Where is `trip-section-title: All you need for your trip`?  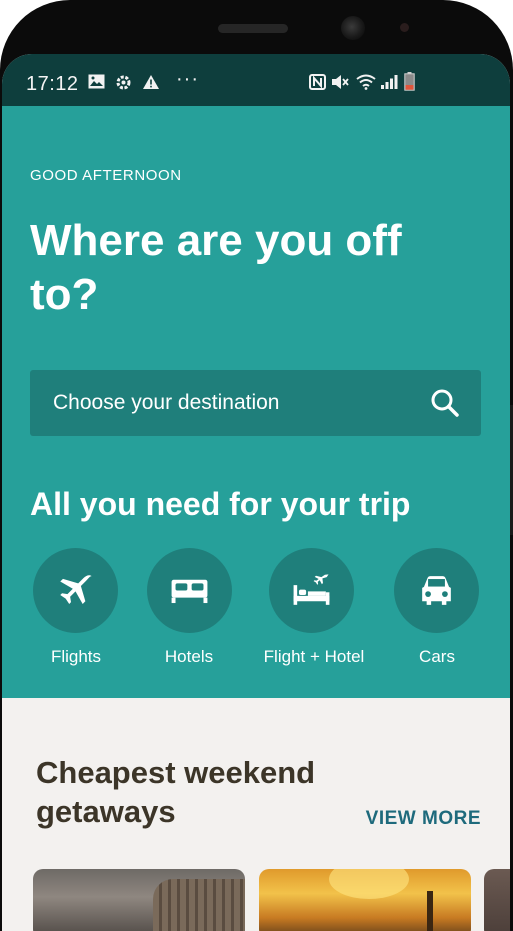
trip-section-title: All you need for your trip is located at coordinates (220, 504).